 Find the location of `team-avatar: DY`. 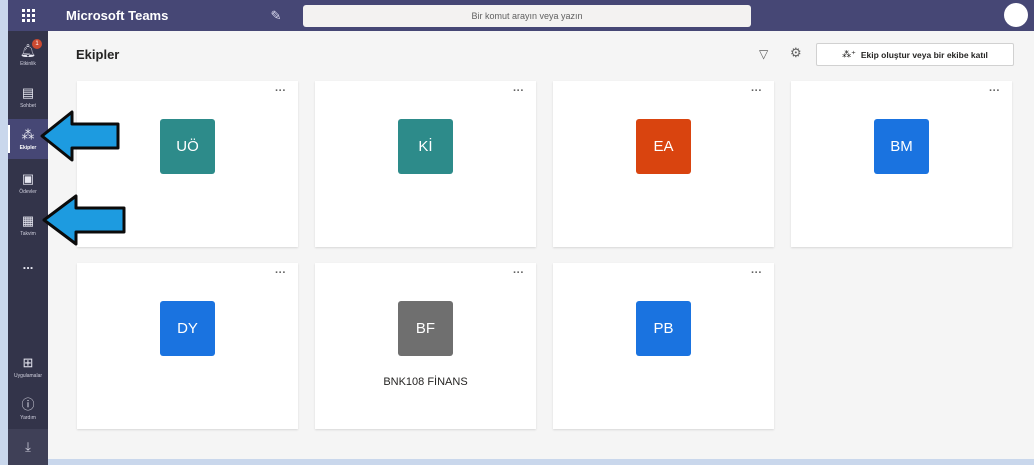

team-avatar: DY is located at coordinates (187, 328).